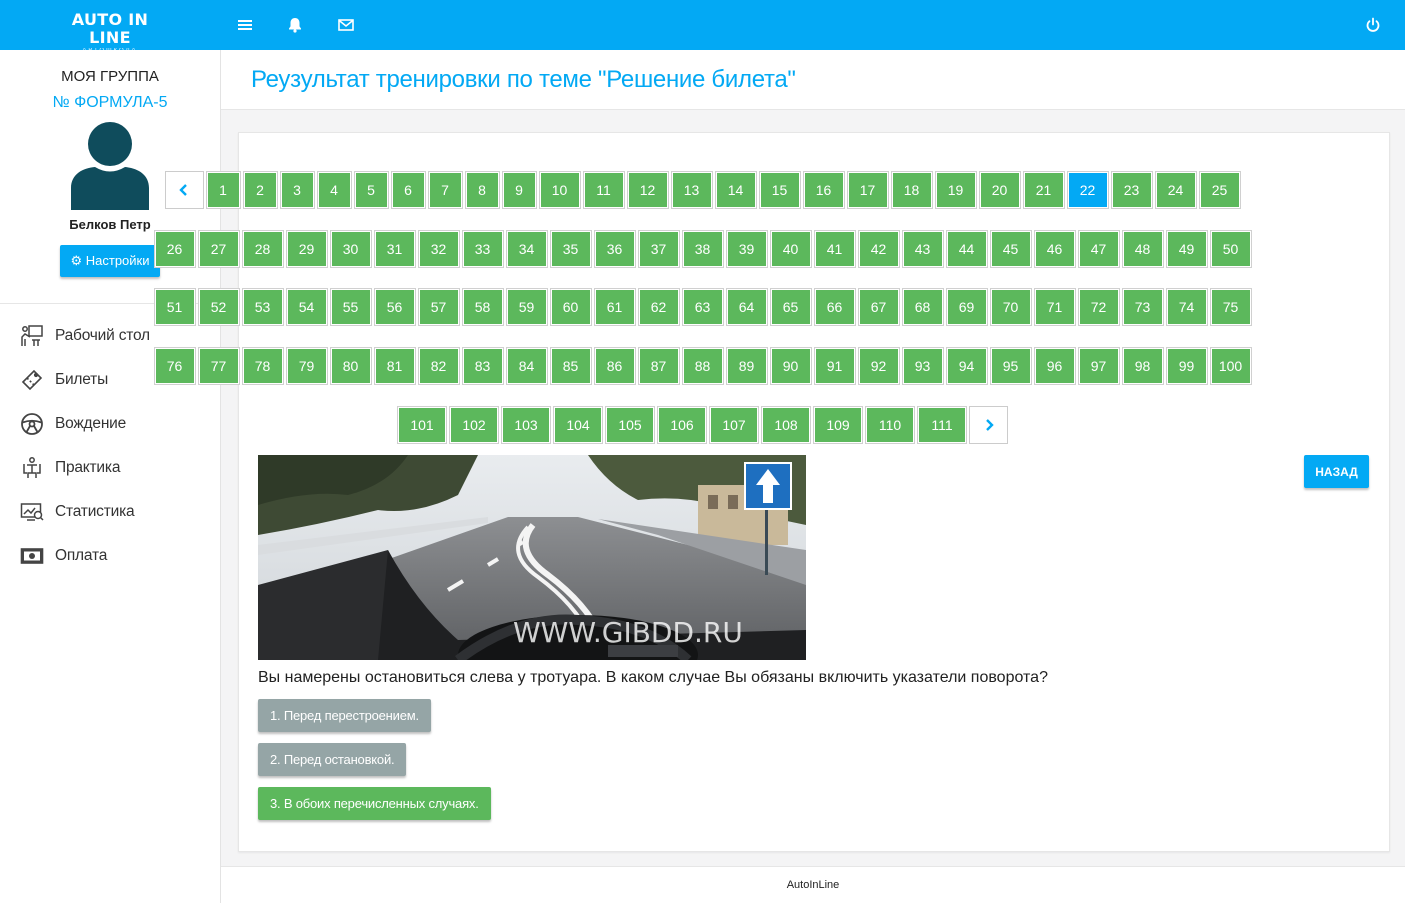 The height and width of the screenshot is (903, 1405). What do you see at coordinates (346, 25) in the screenshot?
I see `envelope-icon` at bounding box center [346, 25].